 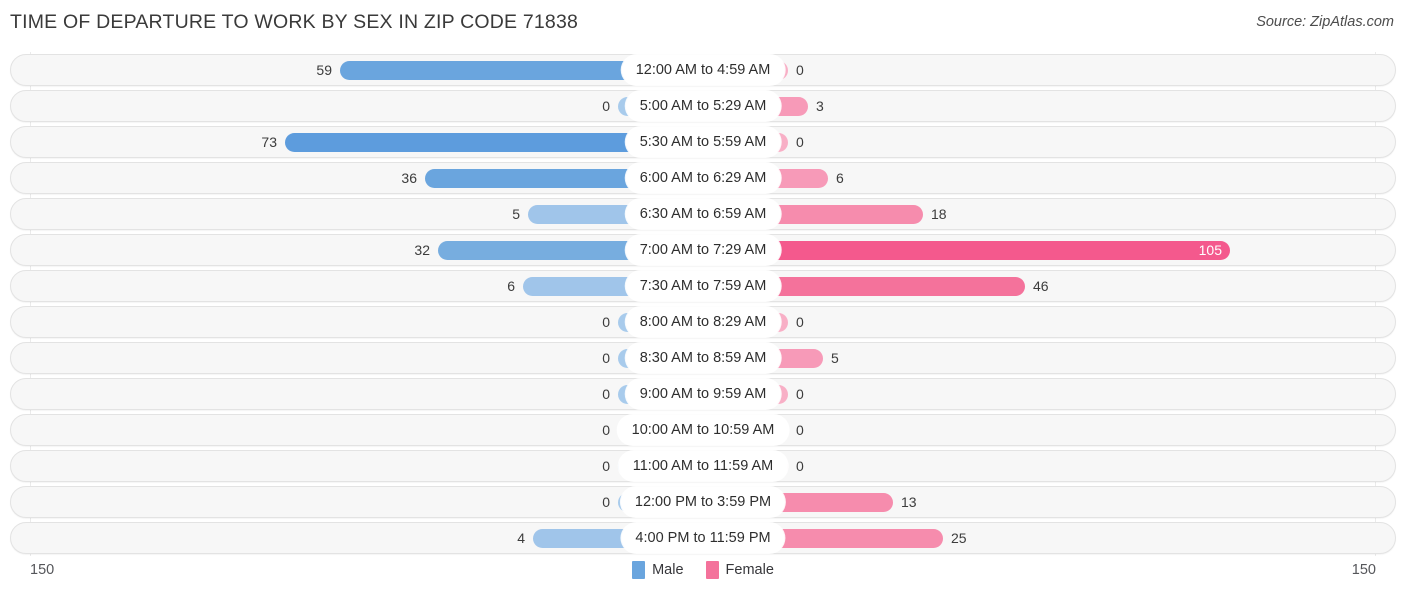 I want to click on category-label: 8:30 AM to 8:59 AM, so click(x=703, y=358).